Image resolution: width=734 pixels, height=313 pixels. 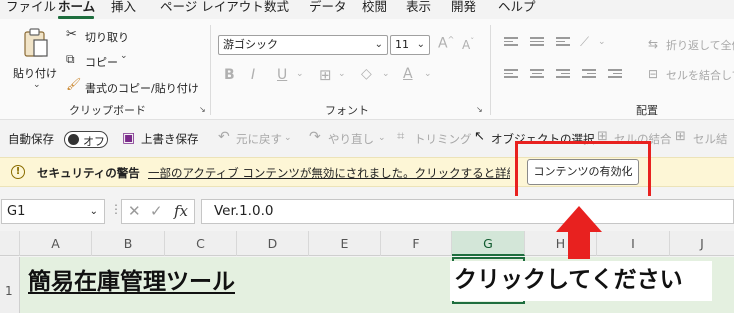 What do you see at coordinates (615, 75) in the screenshot?
I see `increase-indent-icon` at bounding box center [615, 75].